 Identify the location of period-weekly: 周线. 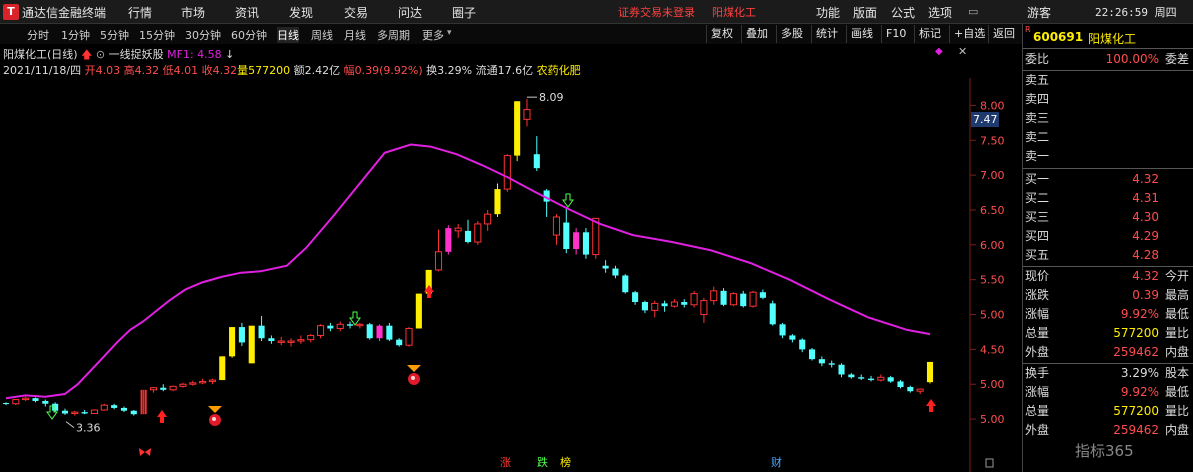
(322, 35).